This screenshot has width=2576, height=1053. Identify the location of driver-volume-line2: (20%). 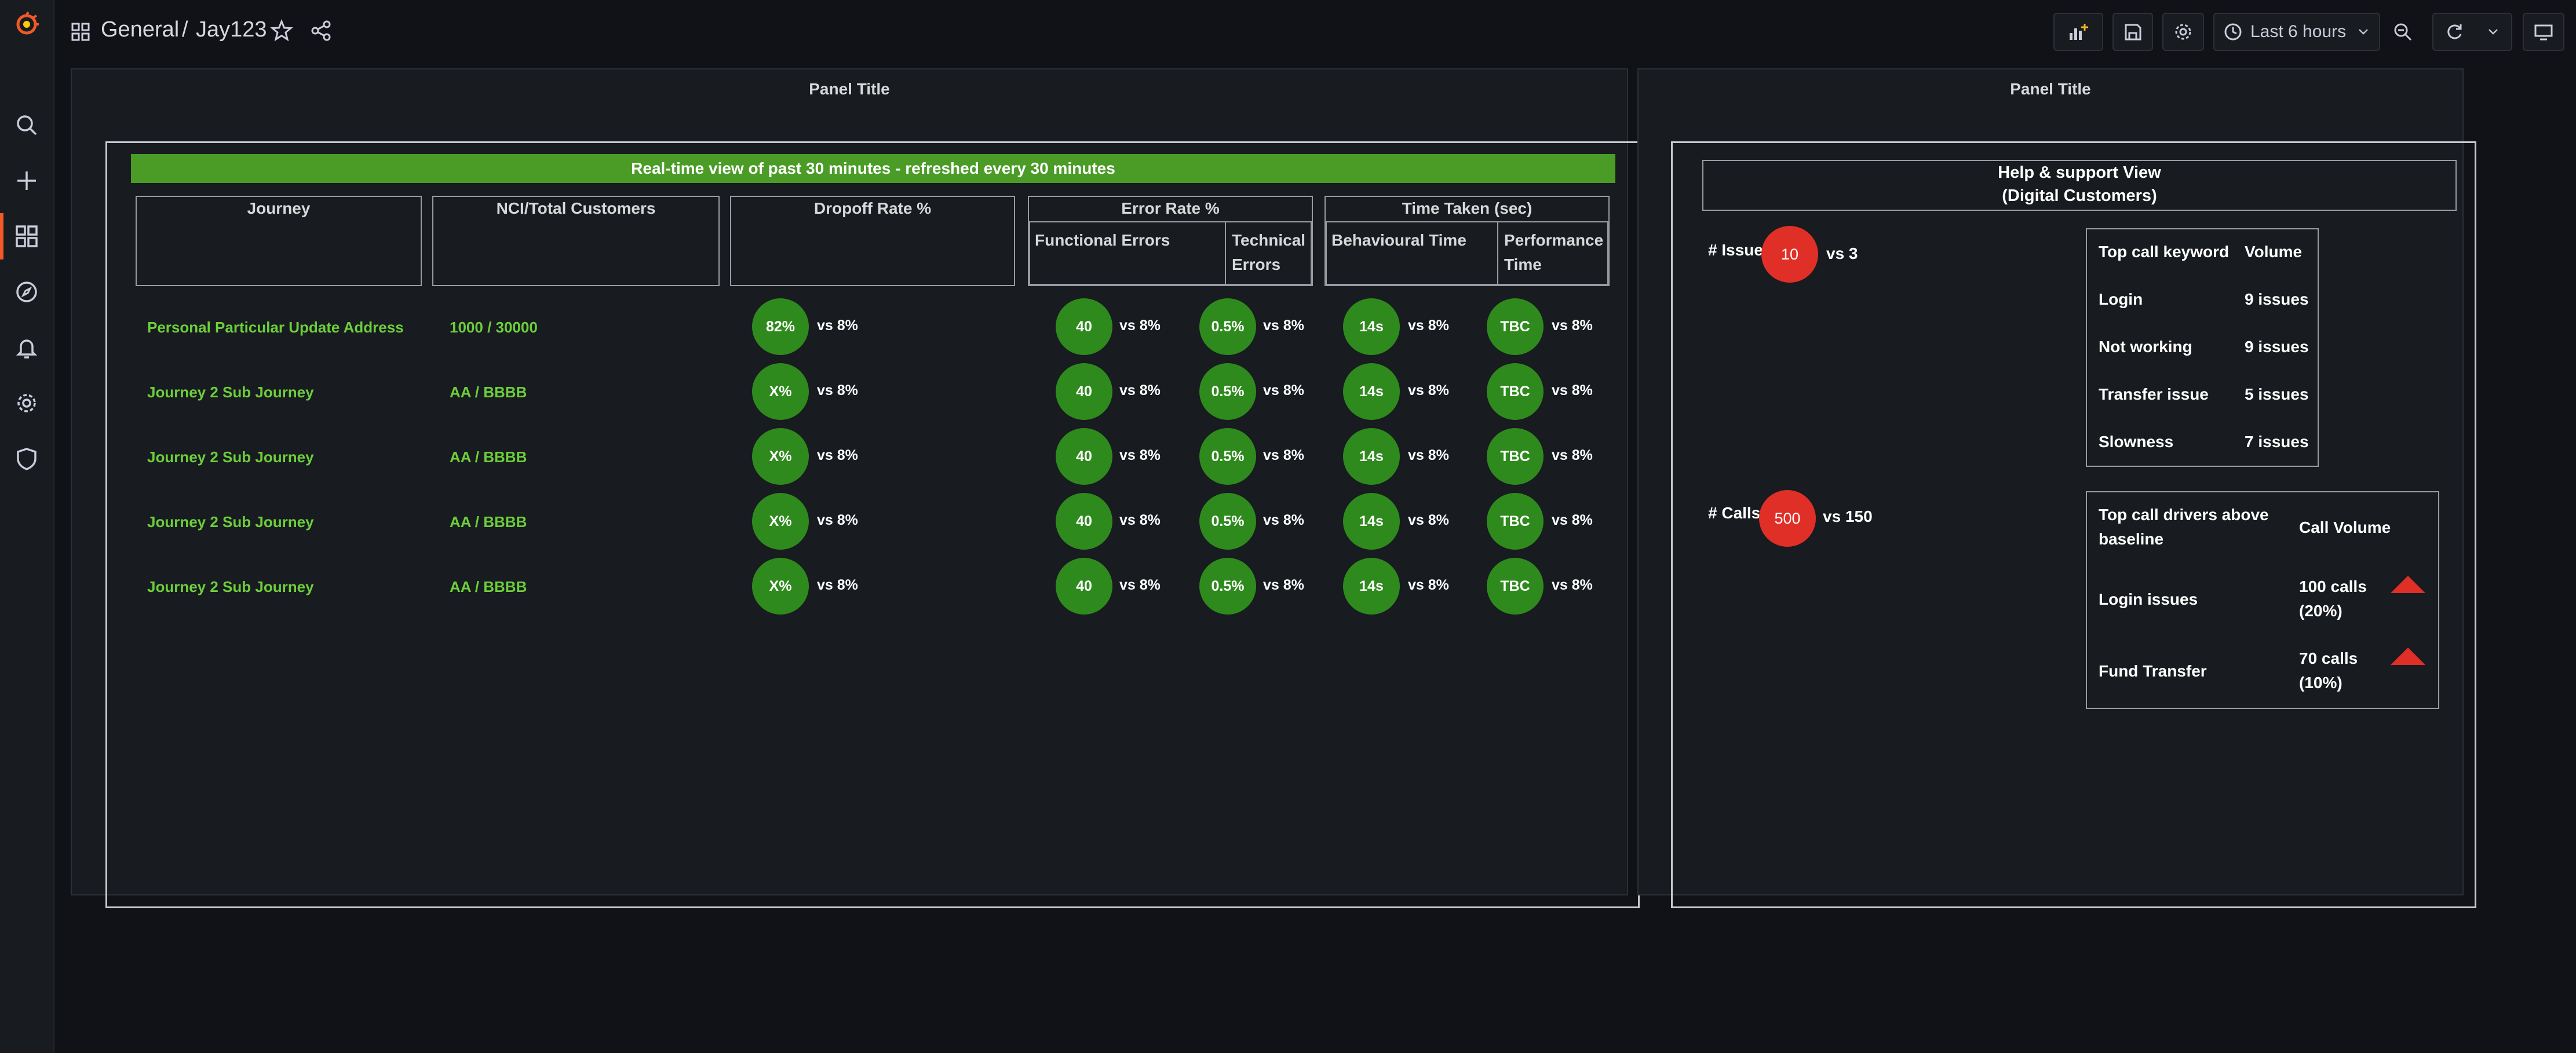
(2321, 611).